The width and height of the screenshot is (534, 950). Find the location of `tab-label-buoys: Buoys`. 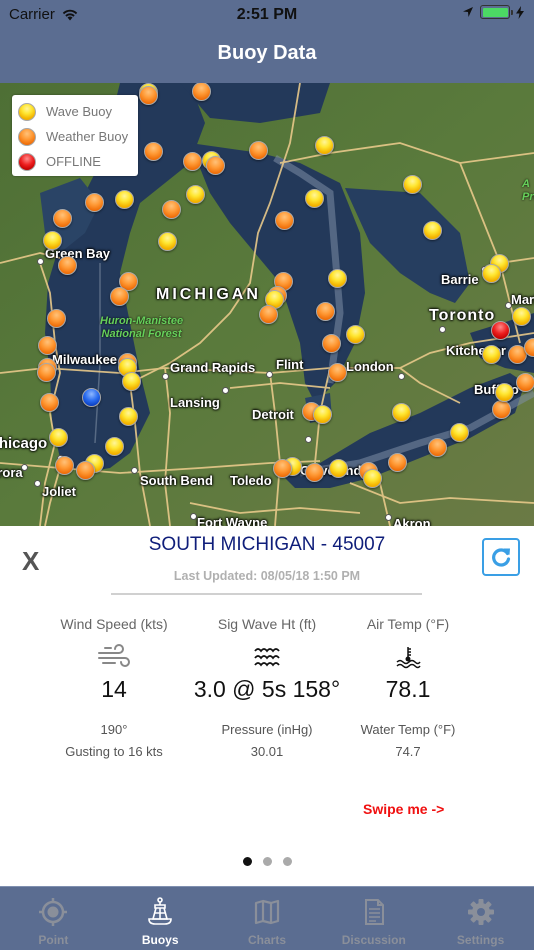

tab-label-buoys: Buoys is located at coordinates (160, 940).